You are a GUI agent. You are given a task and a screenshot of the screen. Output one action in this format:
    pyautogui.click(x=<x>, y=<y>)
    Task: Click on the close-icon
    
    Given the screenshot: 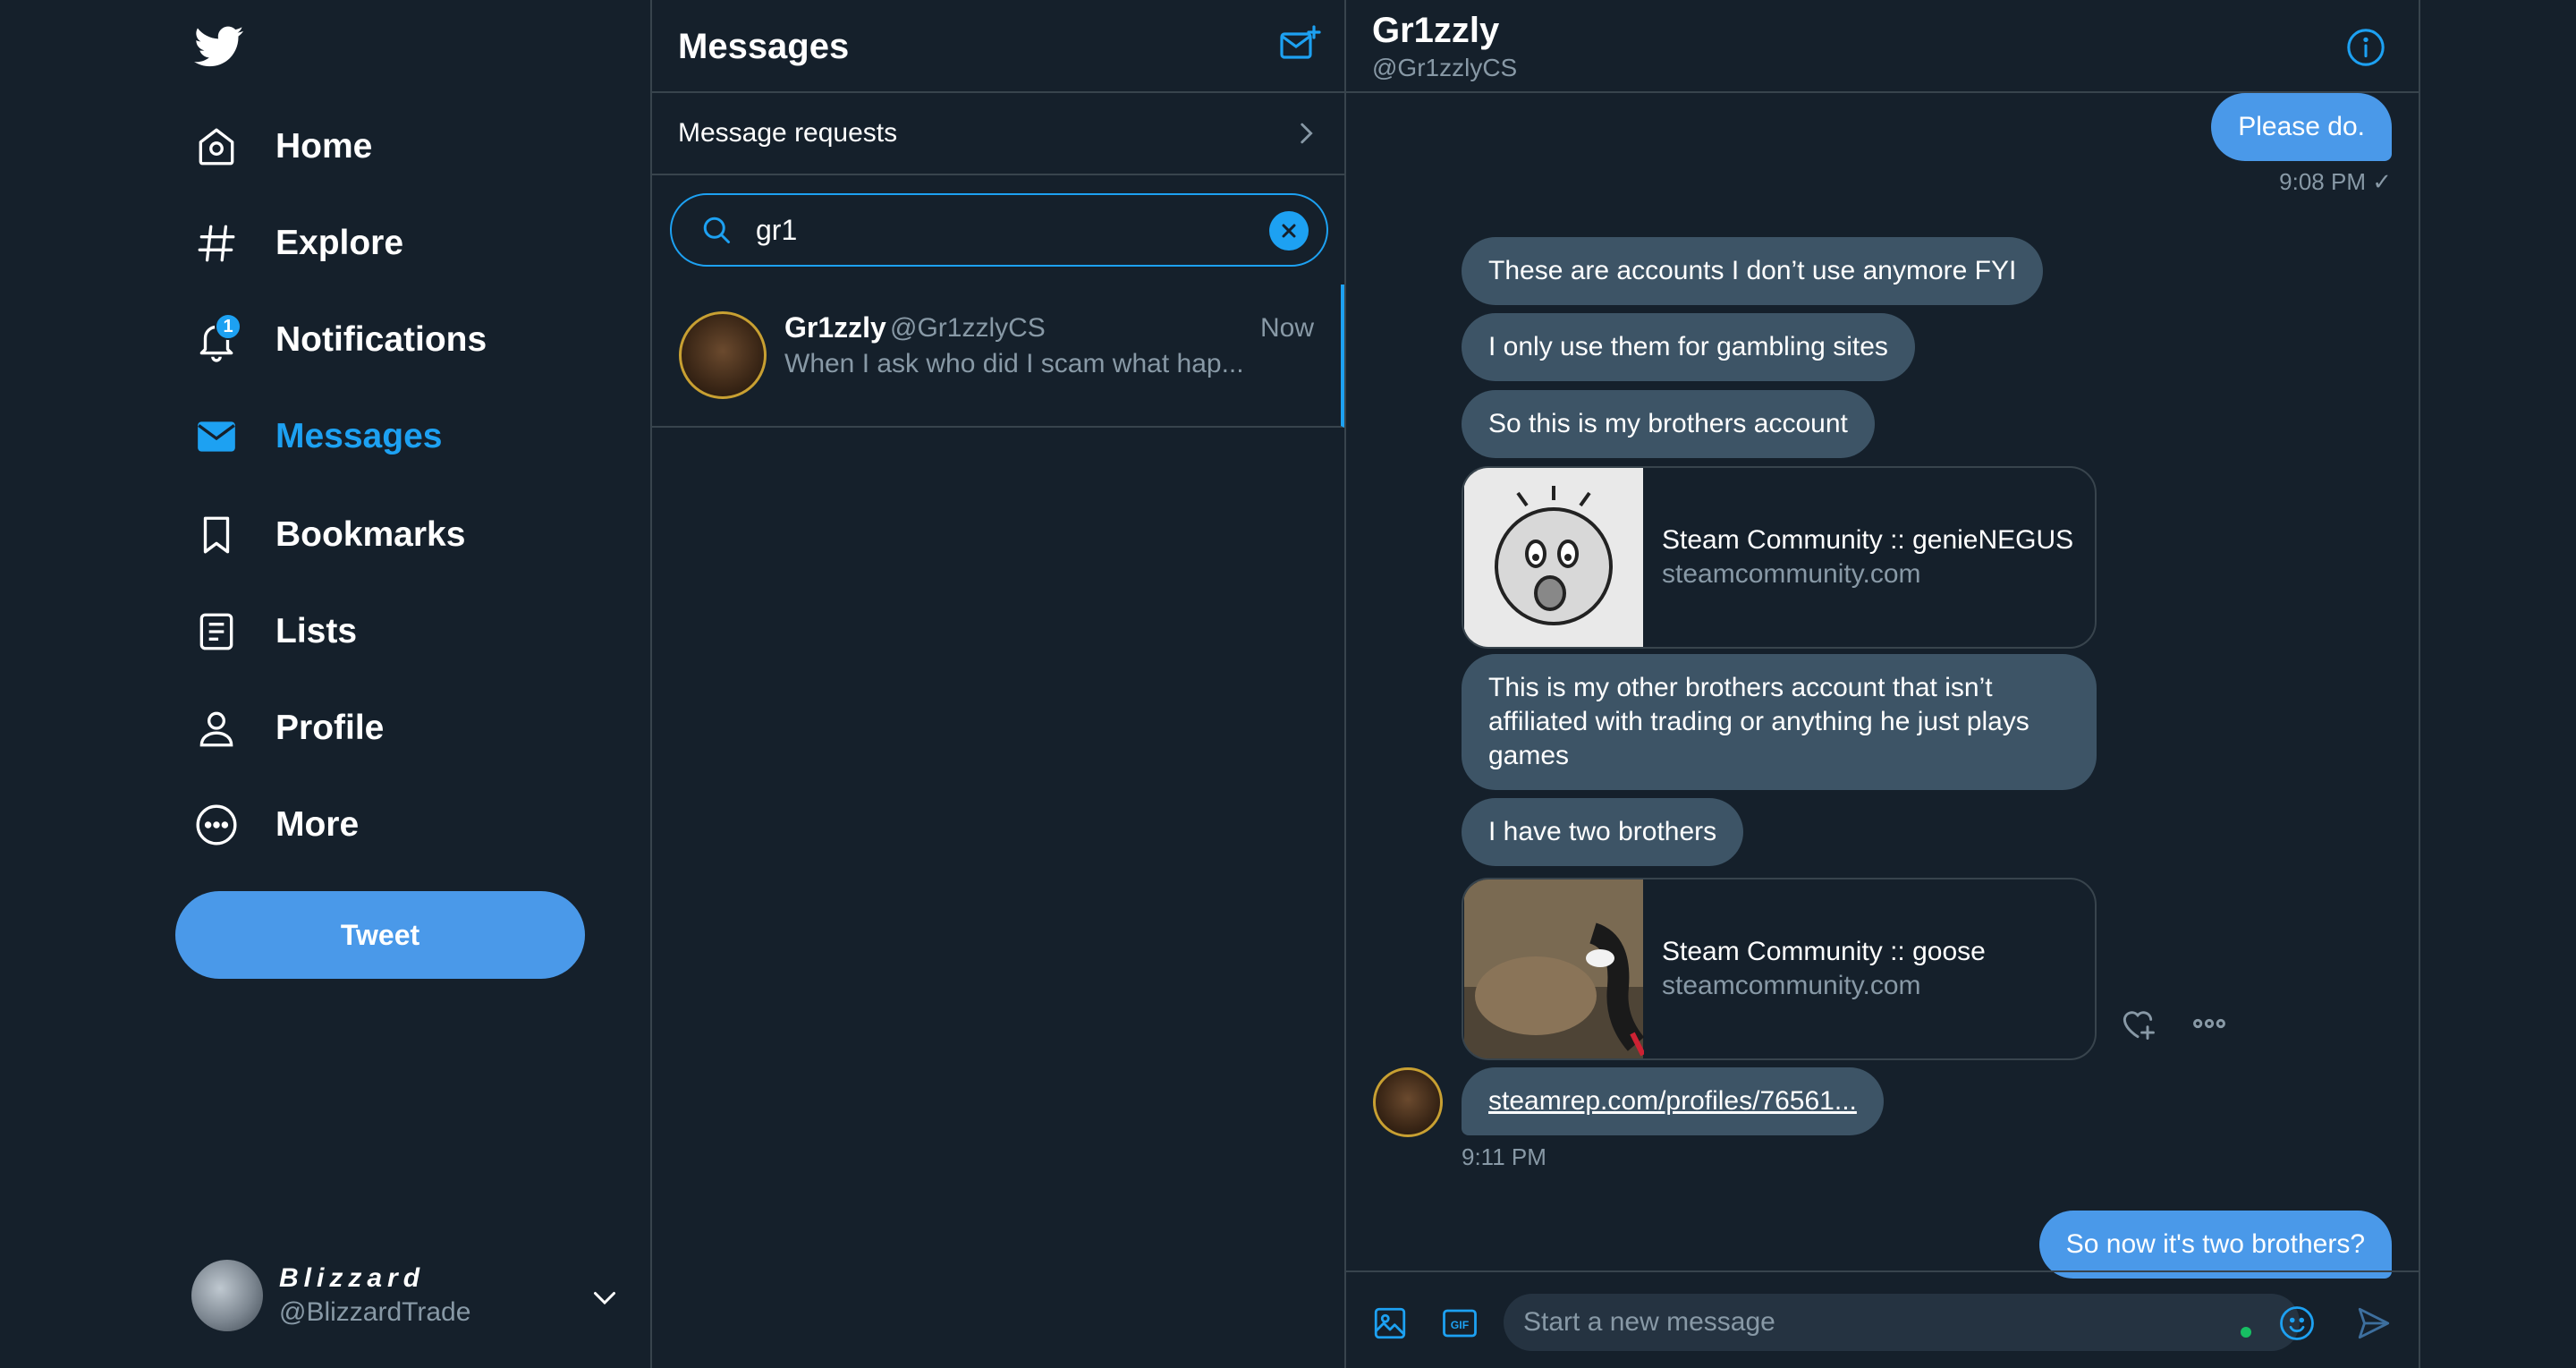 What is the action you would take?
    pyautogui.click(x=1289, y=231)
    